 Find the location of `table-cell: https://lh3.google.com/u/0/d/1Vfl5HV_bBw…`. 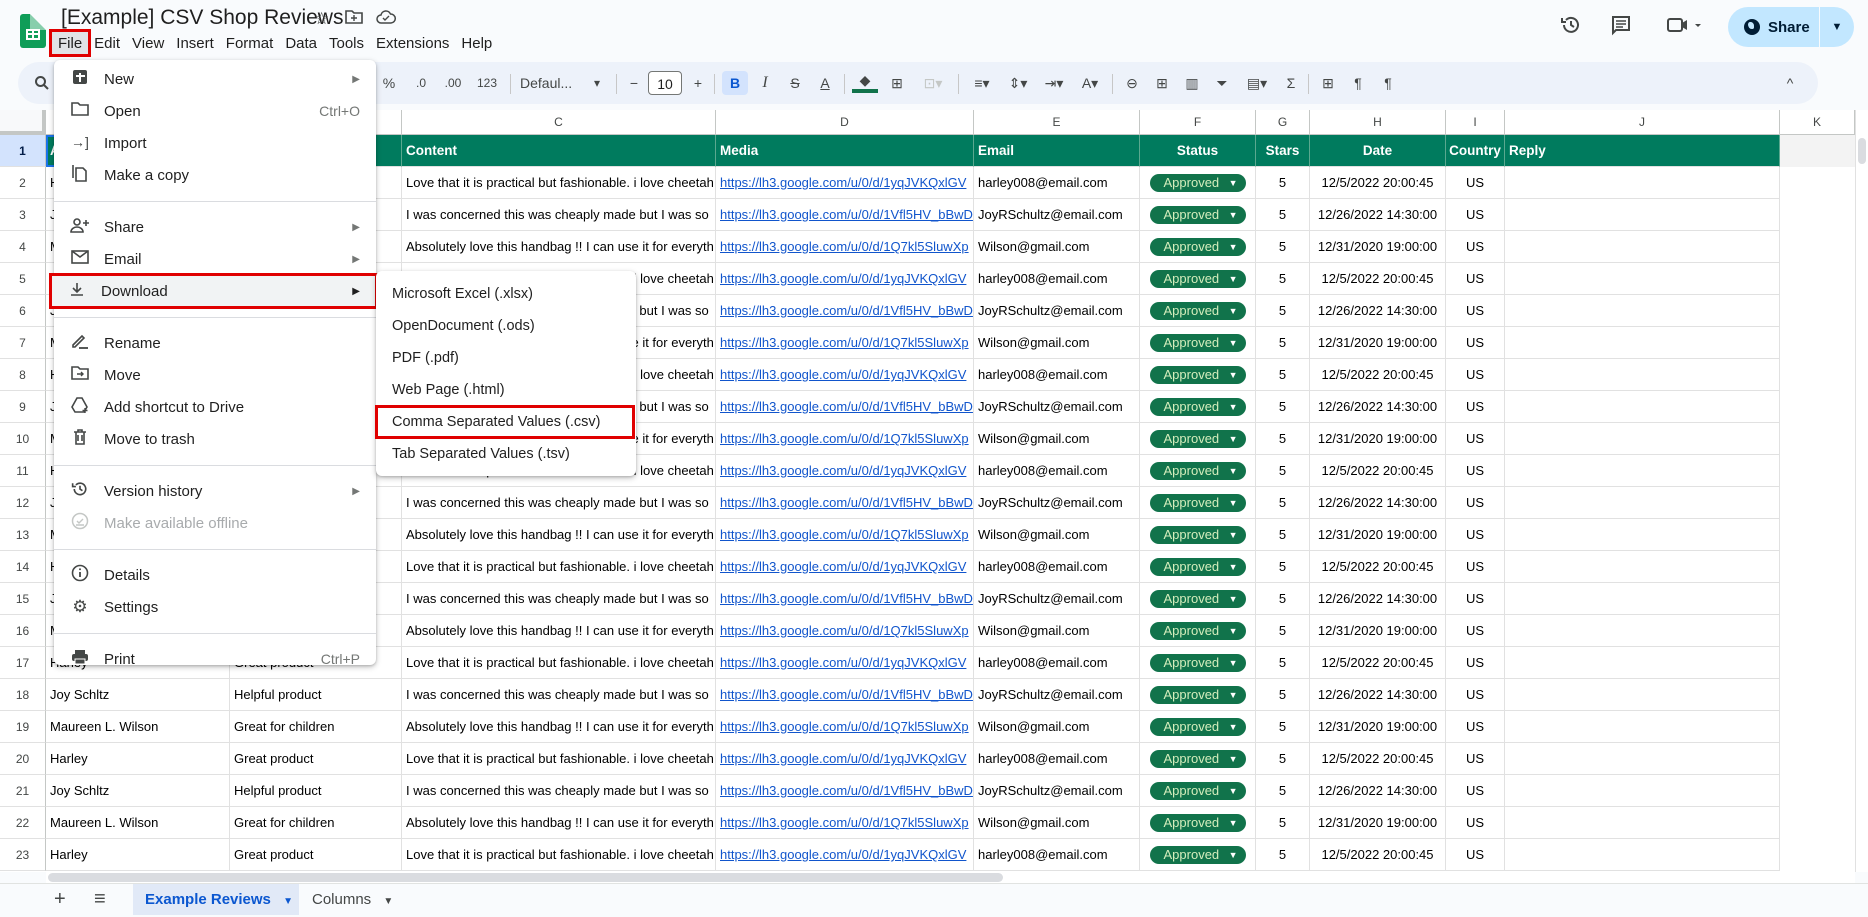

table-cell: https://lh3.google.com/u/0/d/1Vfl5HV_bBw… is located at coordinates (845, 503).